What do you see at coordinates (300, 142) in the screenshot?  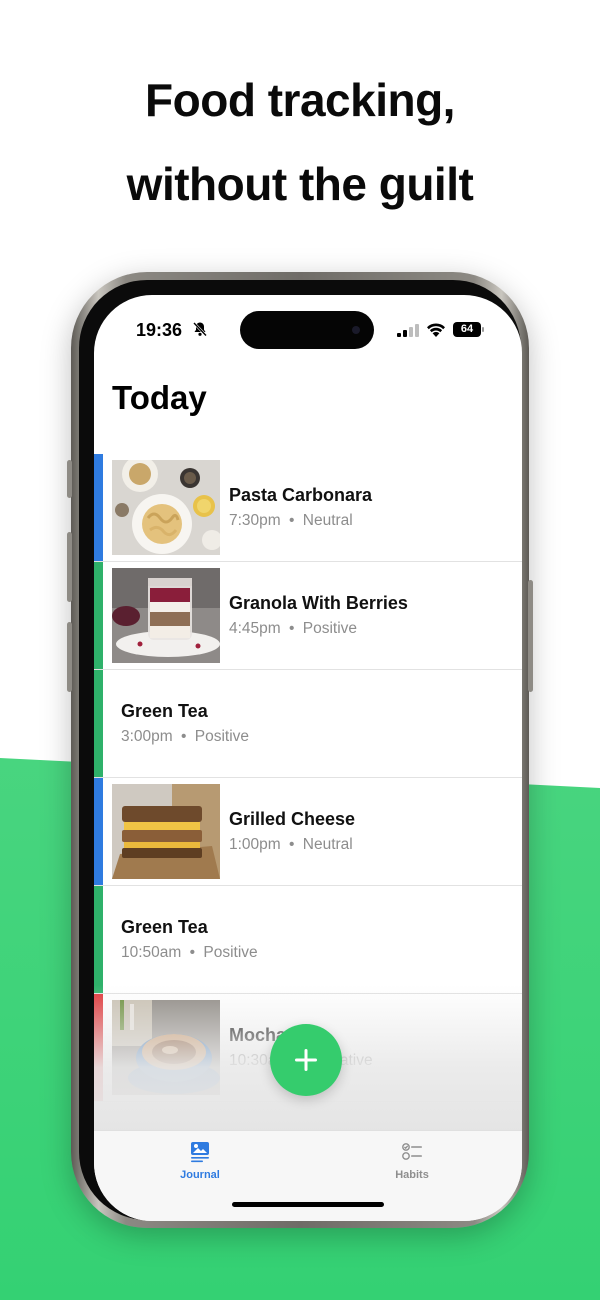 I see `marketing-headline: Food tracking, without the guilt` at bounding box center [300, 142].